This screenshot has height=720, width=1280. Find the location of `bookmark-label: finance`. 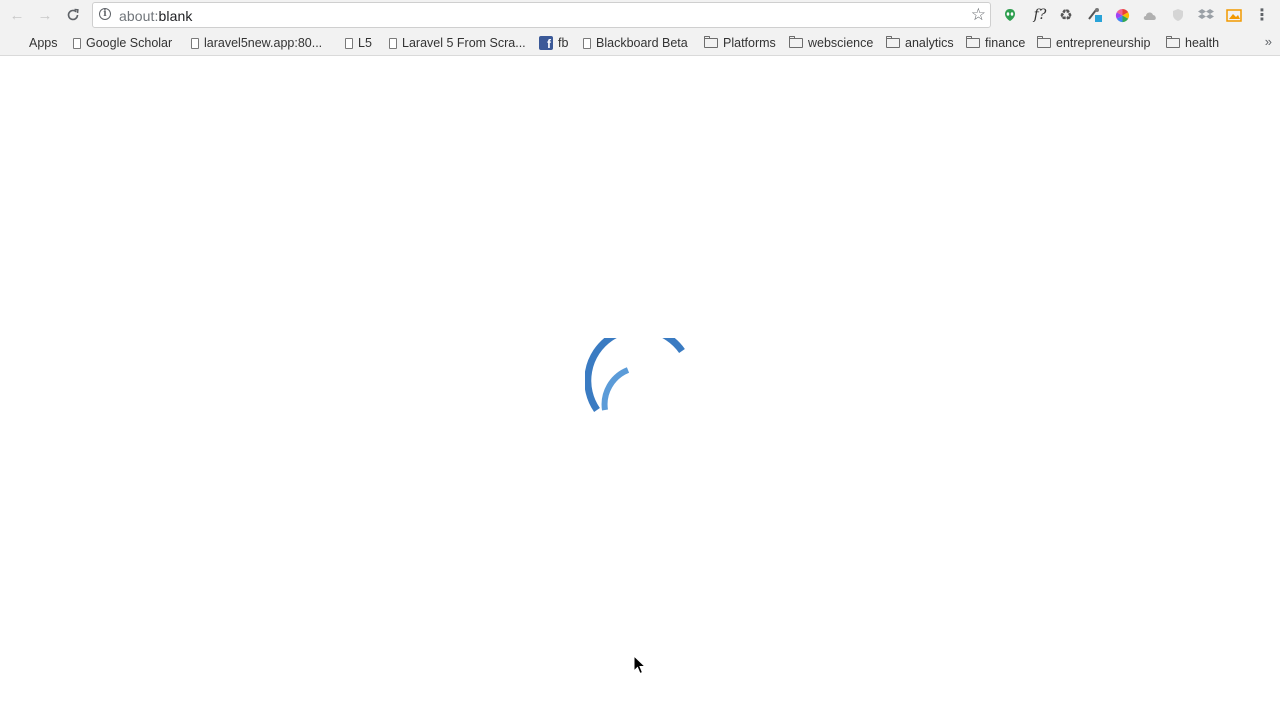

bookmark-label: finance is located at coordinates (1005, 43).